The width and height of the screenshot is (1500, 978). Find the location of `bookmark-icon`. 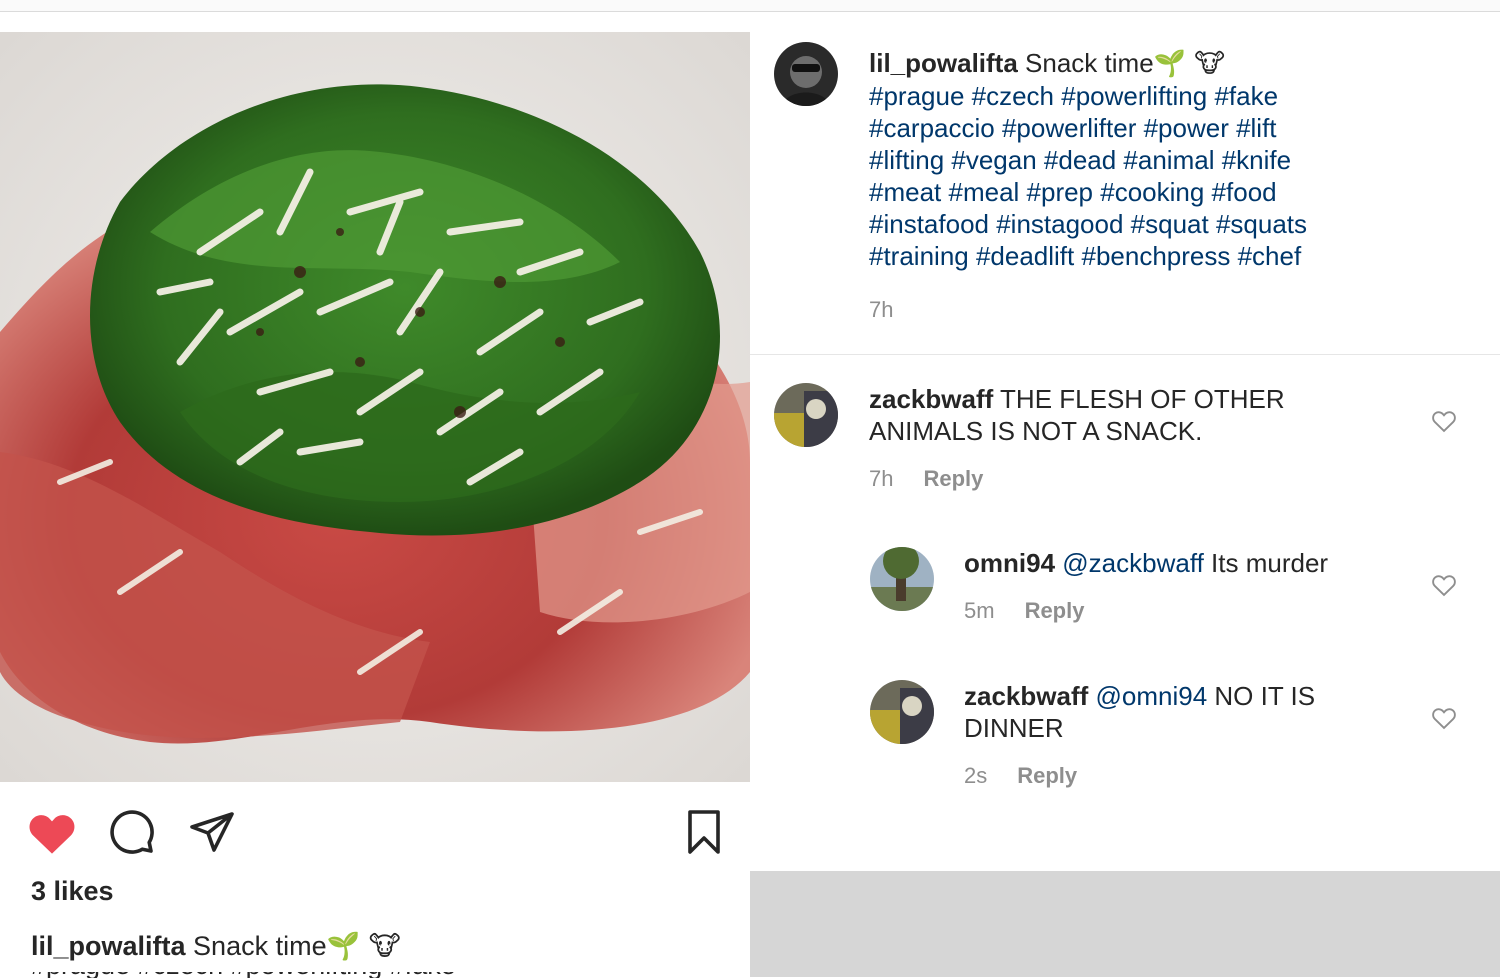

bookmark-icon is located at coordinates (704, 832).